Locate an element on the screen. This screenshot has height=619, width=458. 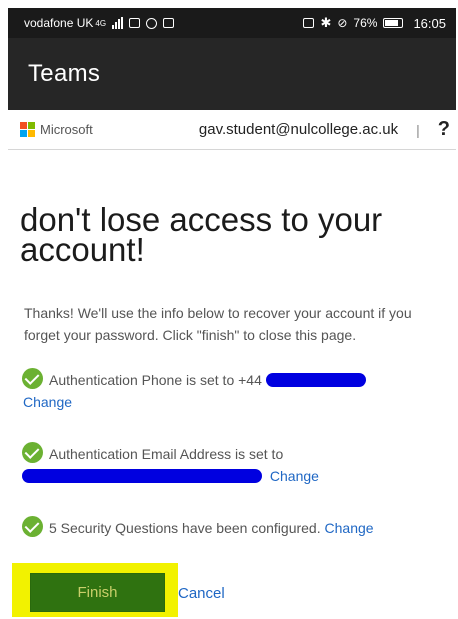
item-text: Authentication Phone is set to +44 is located at coordinates (155, 380).